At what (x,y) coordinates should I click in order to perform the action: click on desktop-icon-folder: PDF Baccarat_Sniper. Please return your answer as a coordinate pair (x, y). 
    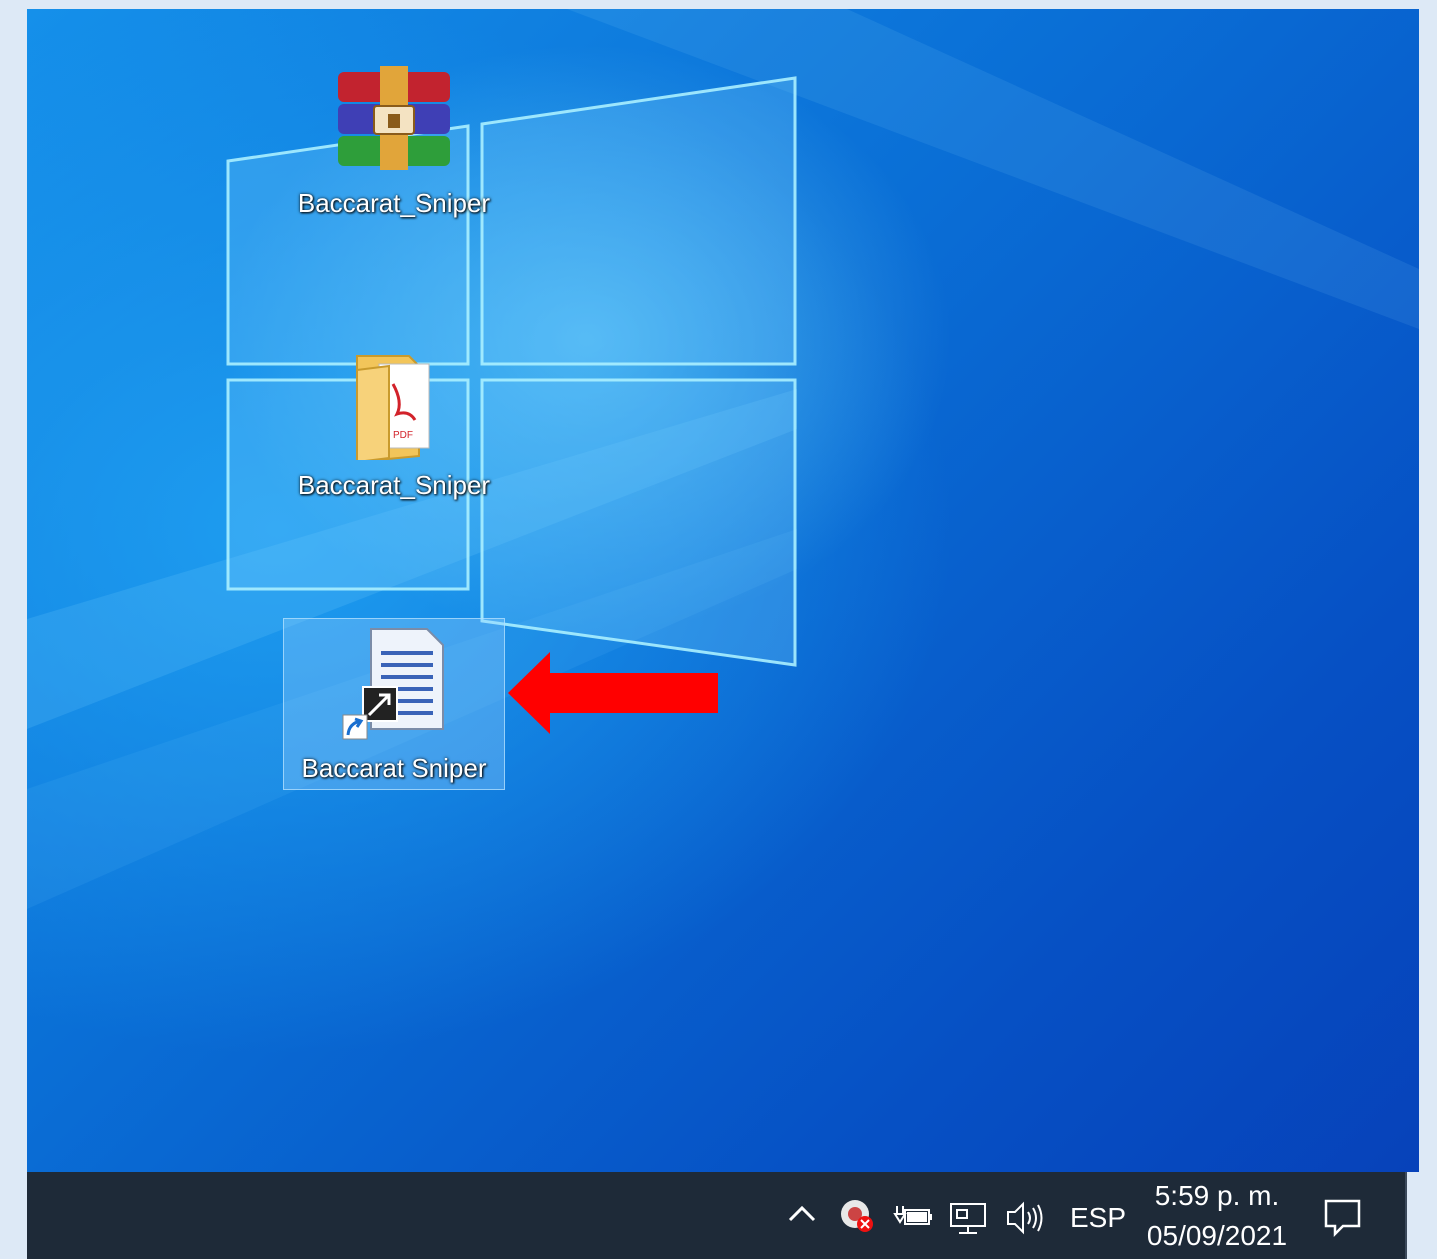
    Looking at the image, I should click on (394, 427).